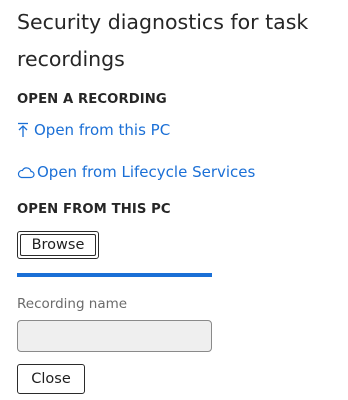  What do you see at coordinates (26, 172) in the screenshot?
I see `cloud-icon` at bounding box center [26, 172].